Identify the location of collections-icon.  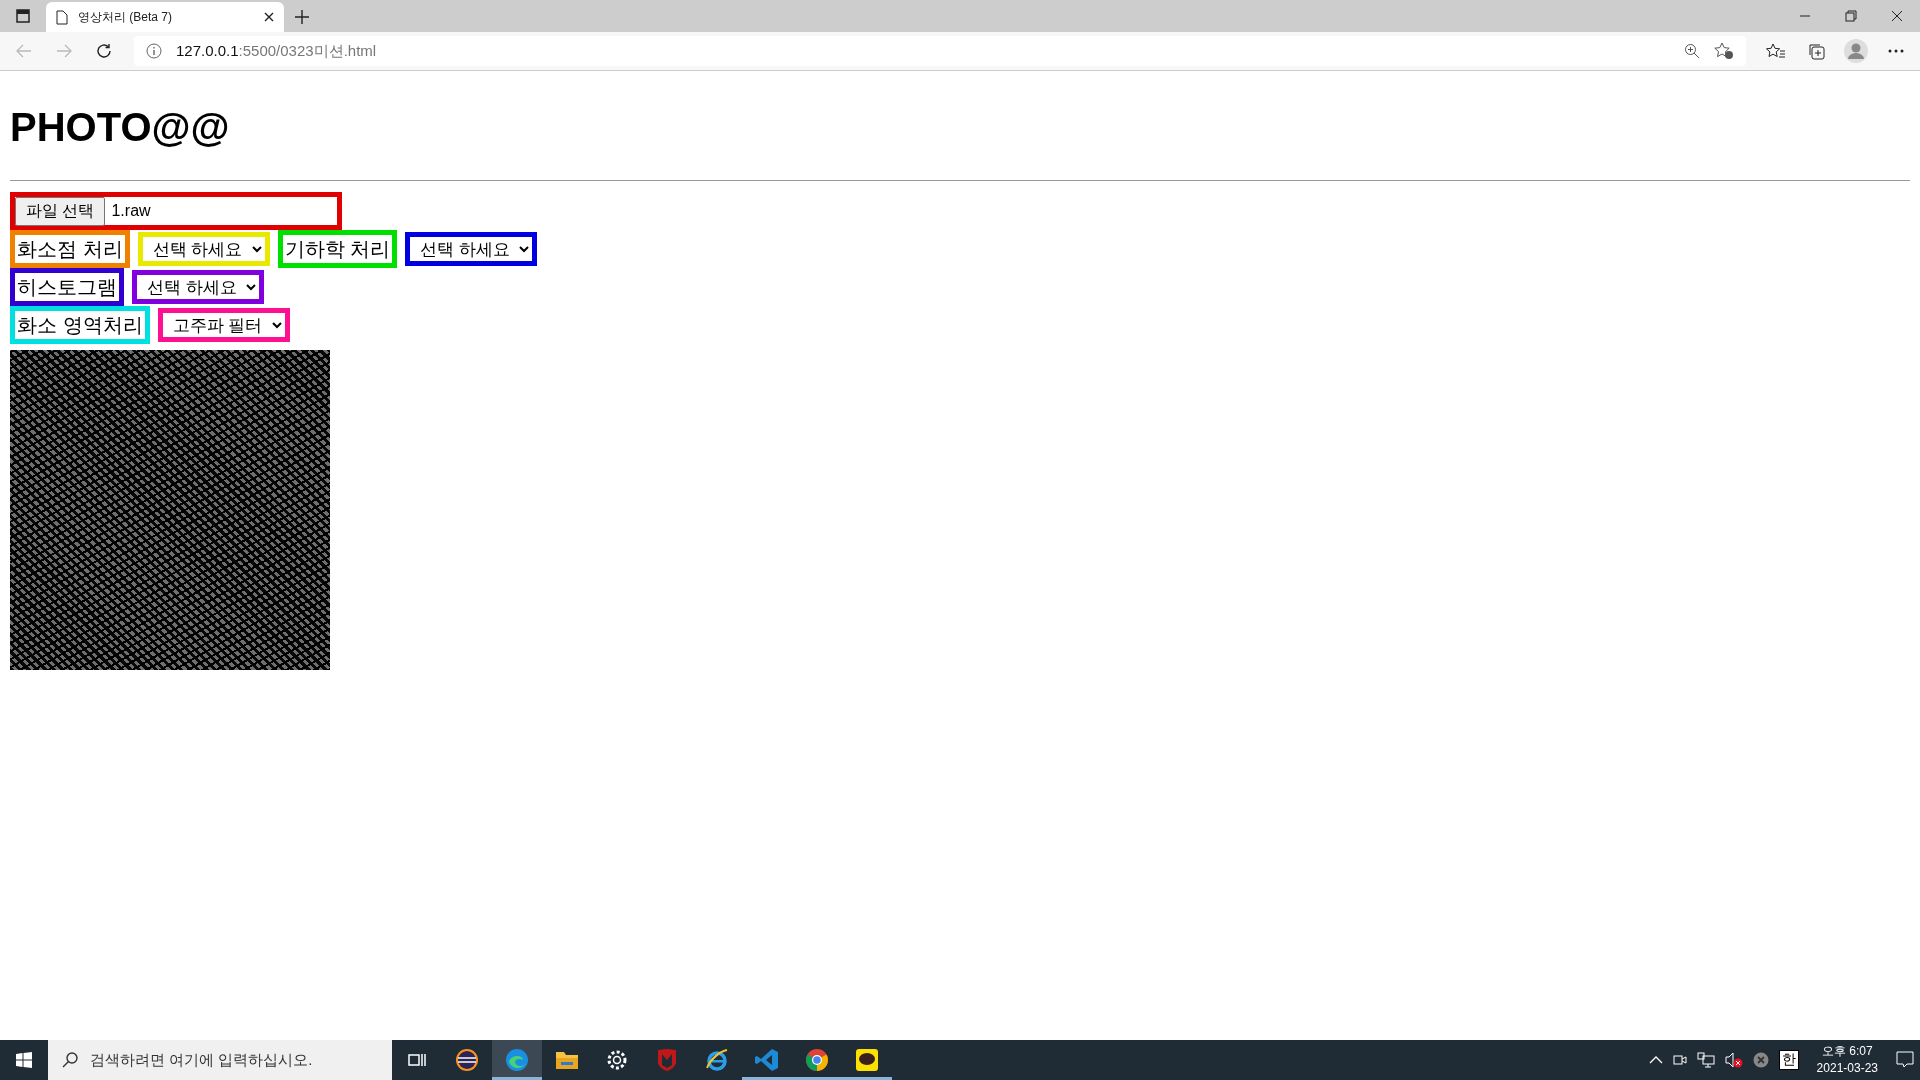
(1816, 51).